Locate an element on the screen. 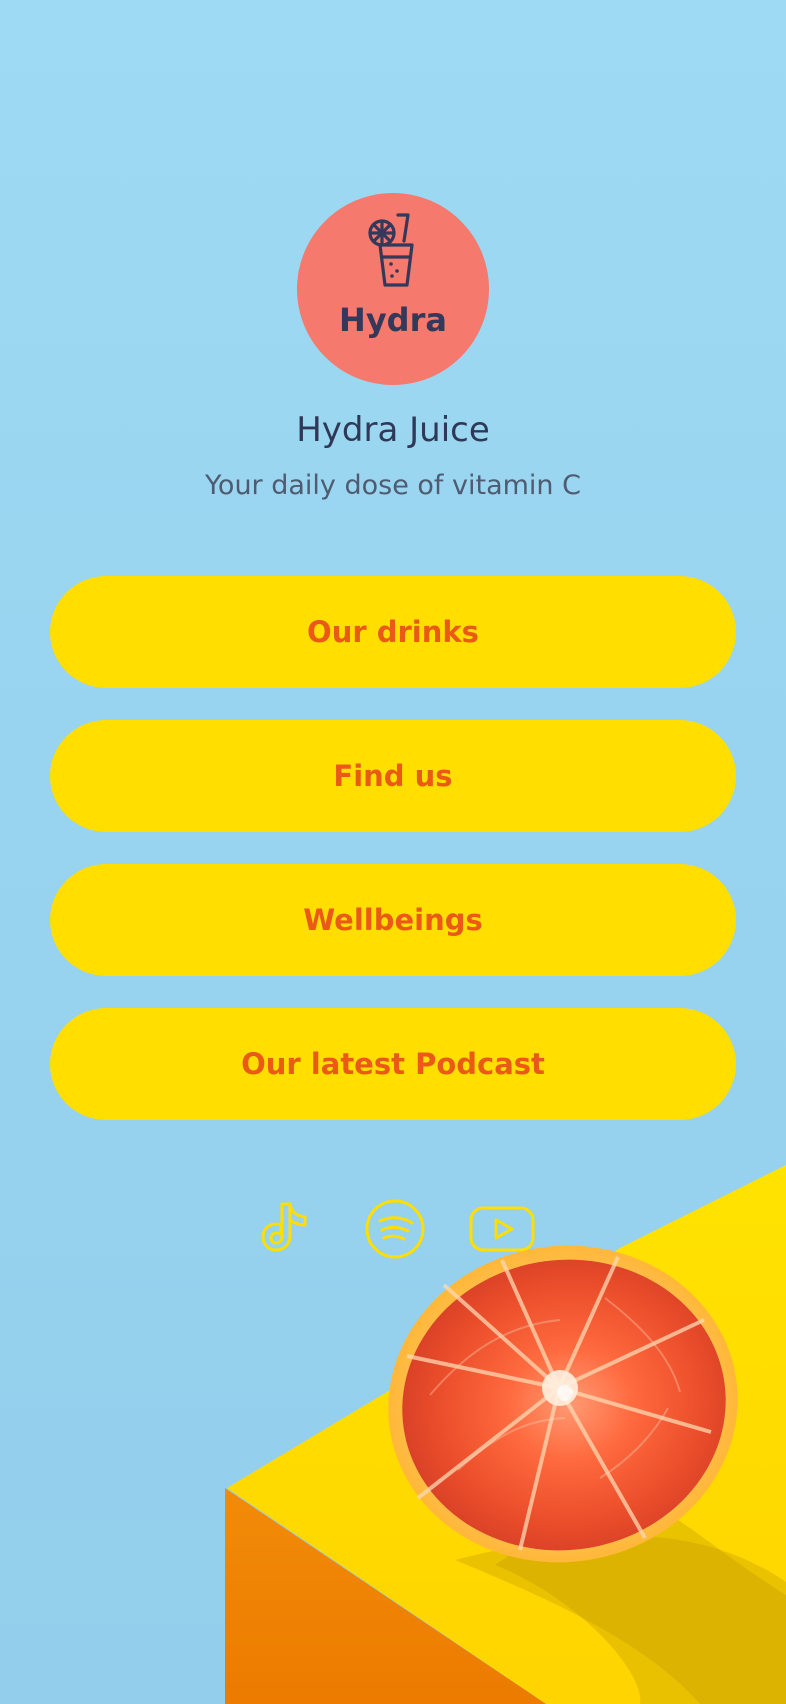  youtube-icon is located at coordinates (502, 1229).